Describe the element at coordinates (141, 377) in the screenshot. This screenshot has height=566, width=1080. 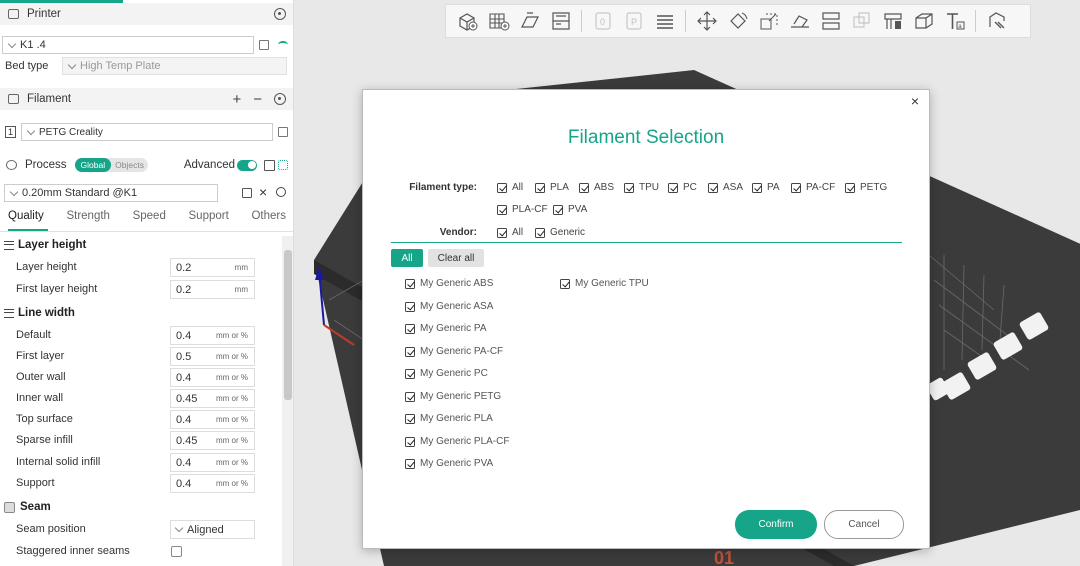
I see `param-outer-wall: Outer wall 0.4 mm or %` at that location.